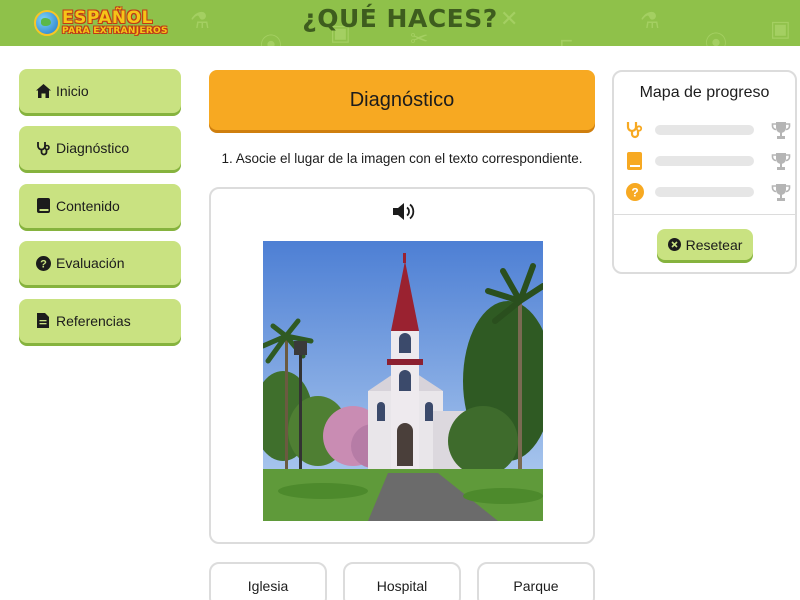  What do you see at coordinates (88, 205) in the screenshot?
I see `nav-item-label: Contenido` at bounding box center [88, 205].